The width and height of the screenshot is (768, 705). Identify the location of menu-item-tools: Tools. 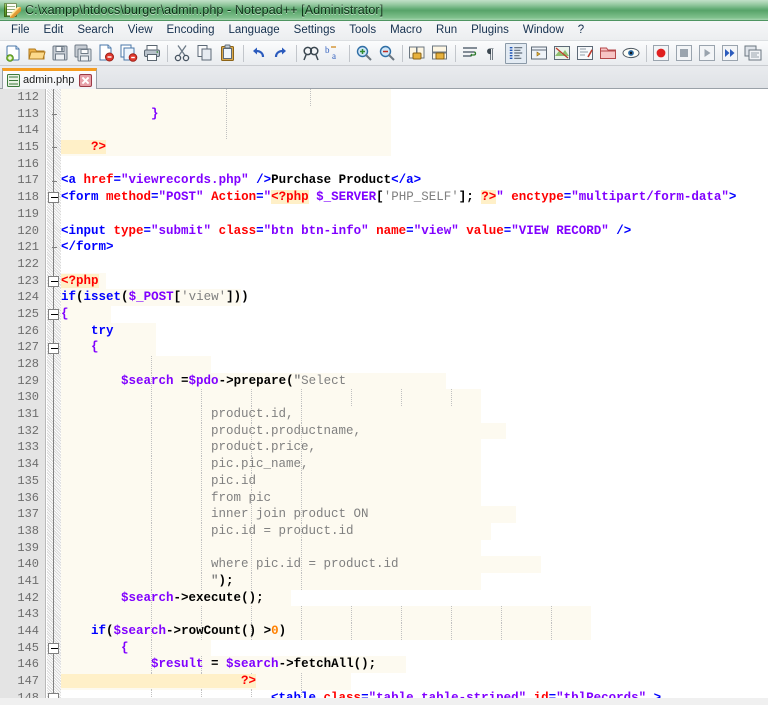
(362, 31).